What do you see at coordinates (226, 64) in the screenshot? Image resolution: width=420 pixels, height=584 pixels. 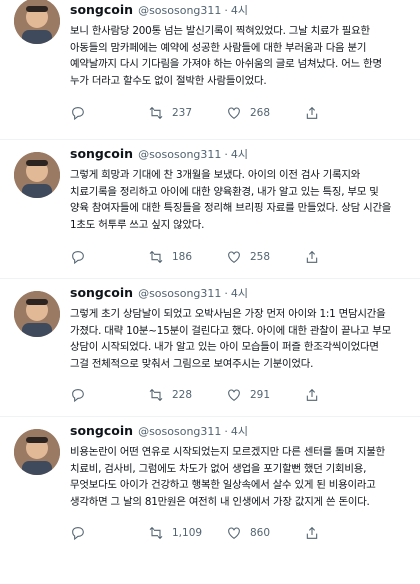 I see `tweet-text-line: 예약날까지 다시 기다림을 가져야 하는 아쉬움의 글로 넘쳐났다. 어느 한명` at bounding box center [226, 64].